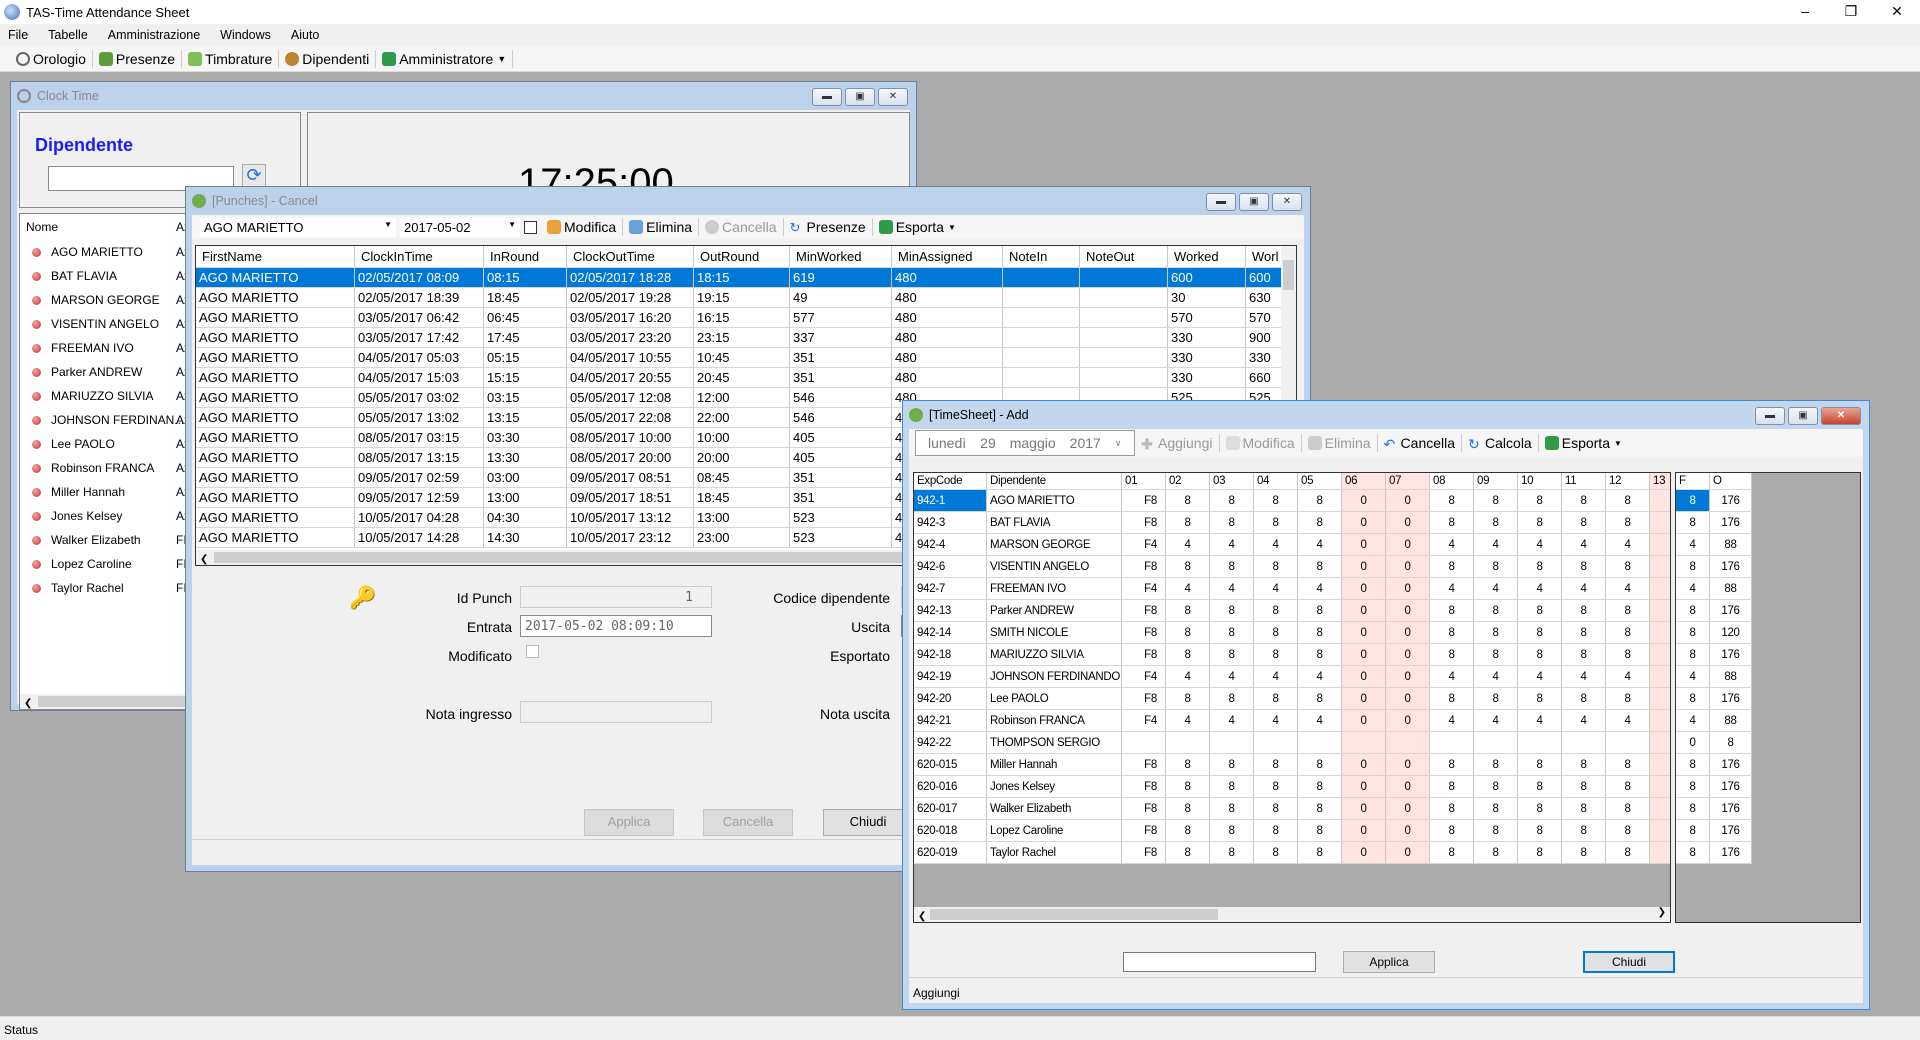 The width and height of the screenshot is (1920, 1040). I want to click on minimize-button: –, so click(1805, 12).